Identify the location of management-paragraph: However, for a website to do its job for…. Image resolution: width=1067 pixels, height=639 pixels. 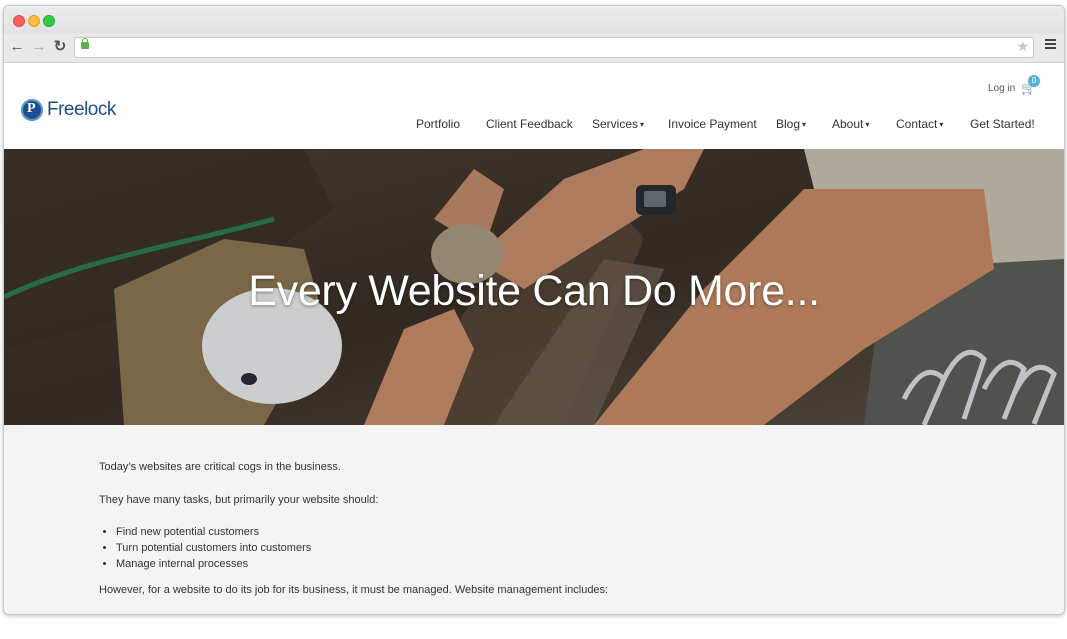
(354, 590).